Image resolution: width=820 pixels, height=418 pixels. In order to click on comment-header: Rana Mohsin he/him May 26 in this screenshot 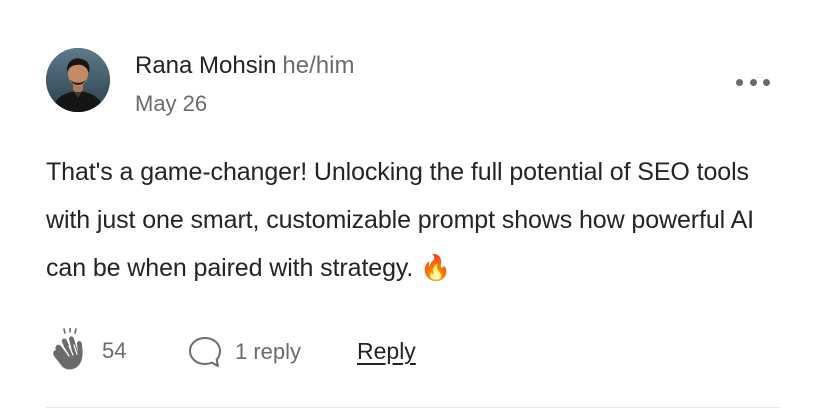, I will do `click(413, 82)`.